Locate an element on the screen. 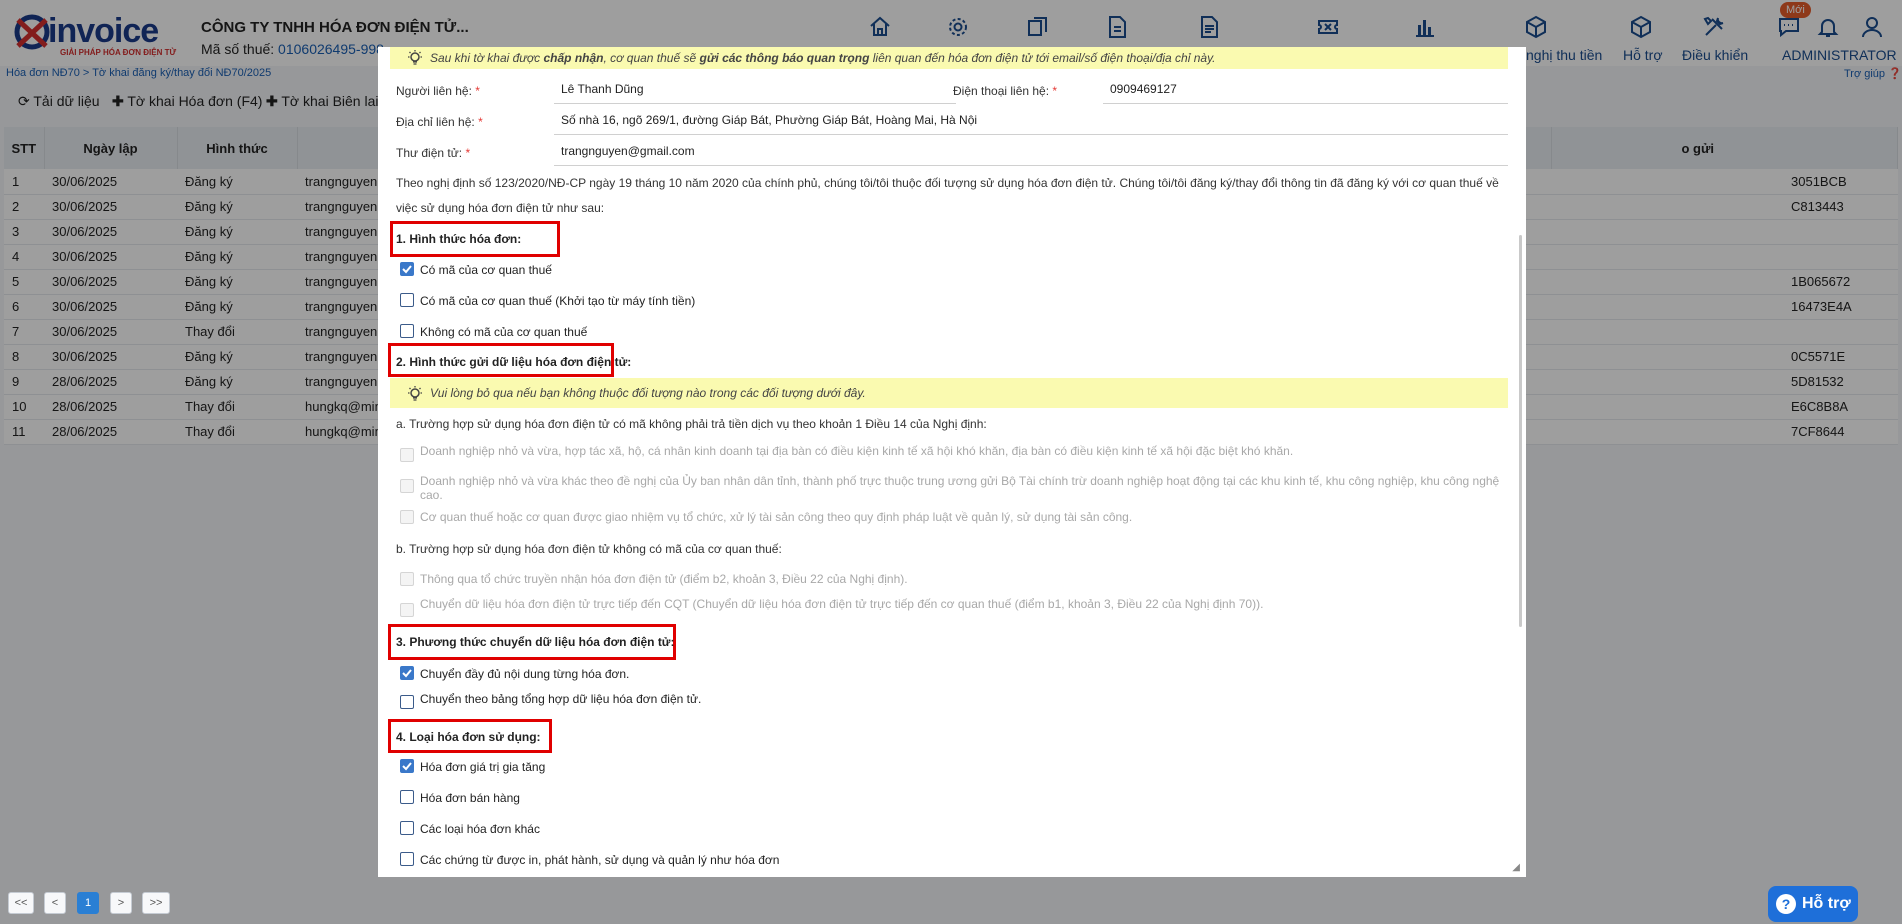 The image size is (1902, 924). phone-label-text: Điện thoại liên hệ: is located at coordinates (1001, 91).